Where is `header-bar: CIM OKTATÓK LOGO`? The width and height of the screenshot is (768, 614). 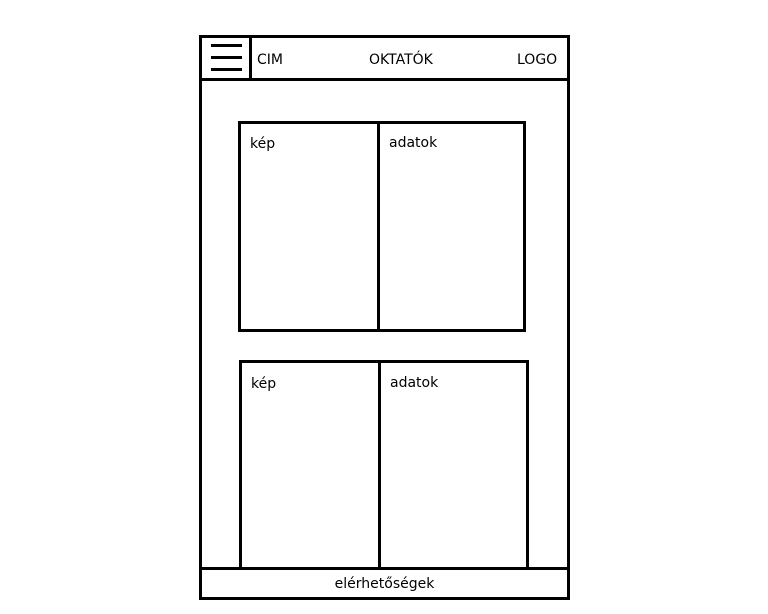 header-bar: CIM OKTATÓK LOGO is located at coordinates (384, 59).